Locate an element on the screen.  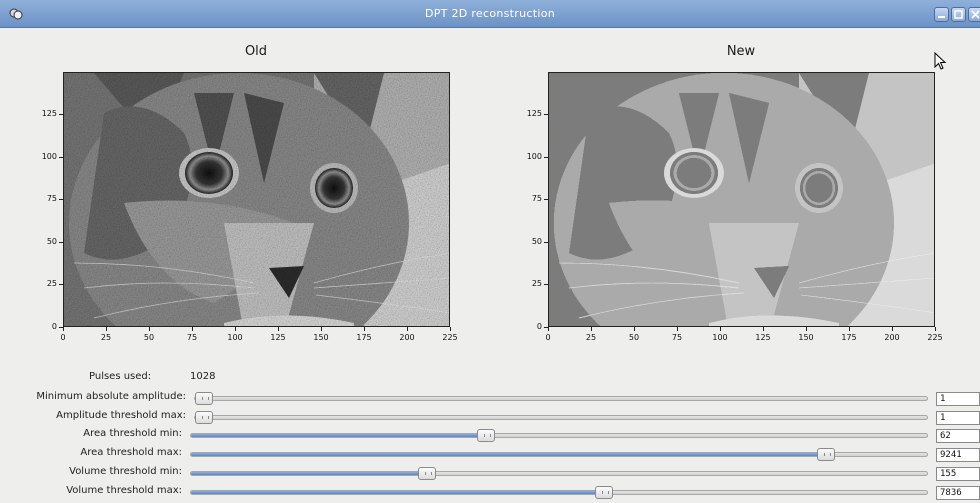
area-threshold-min-slider-thumb is located at coordinates (486, 436).